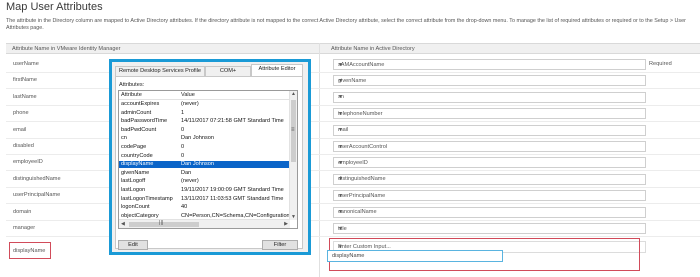 The height and width of the screenshot is (277, 700). What do you see at coordinates (144, 121) in the screenshot?
I see `list-row-attribute: badPasswordTime` at bounding box center [144, 121].